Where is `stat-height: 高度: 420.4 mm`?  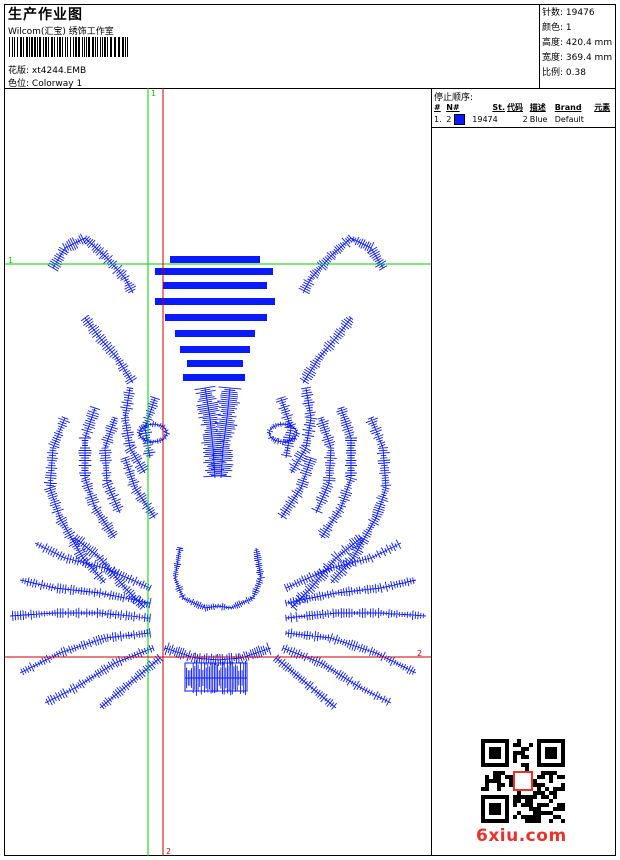
stat-height: 高度: 420.4 mm is located at coordinates (577, 43).